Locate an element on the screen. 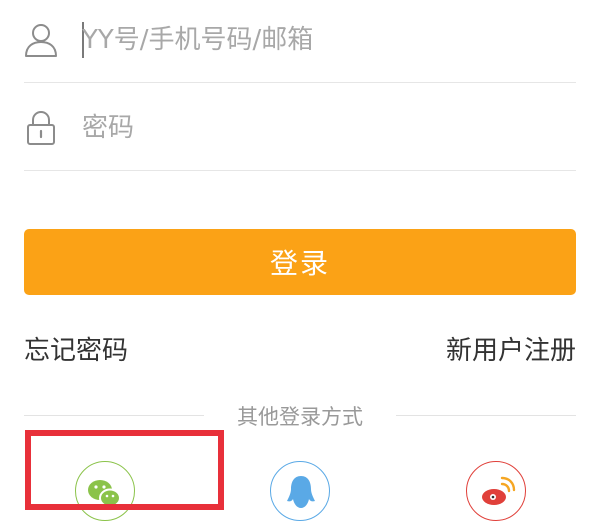 This screenshot has width=600, height=521. qq-icon is located at coordinates (301, 492).